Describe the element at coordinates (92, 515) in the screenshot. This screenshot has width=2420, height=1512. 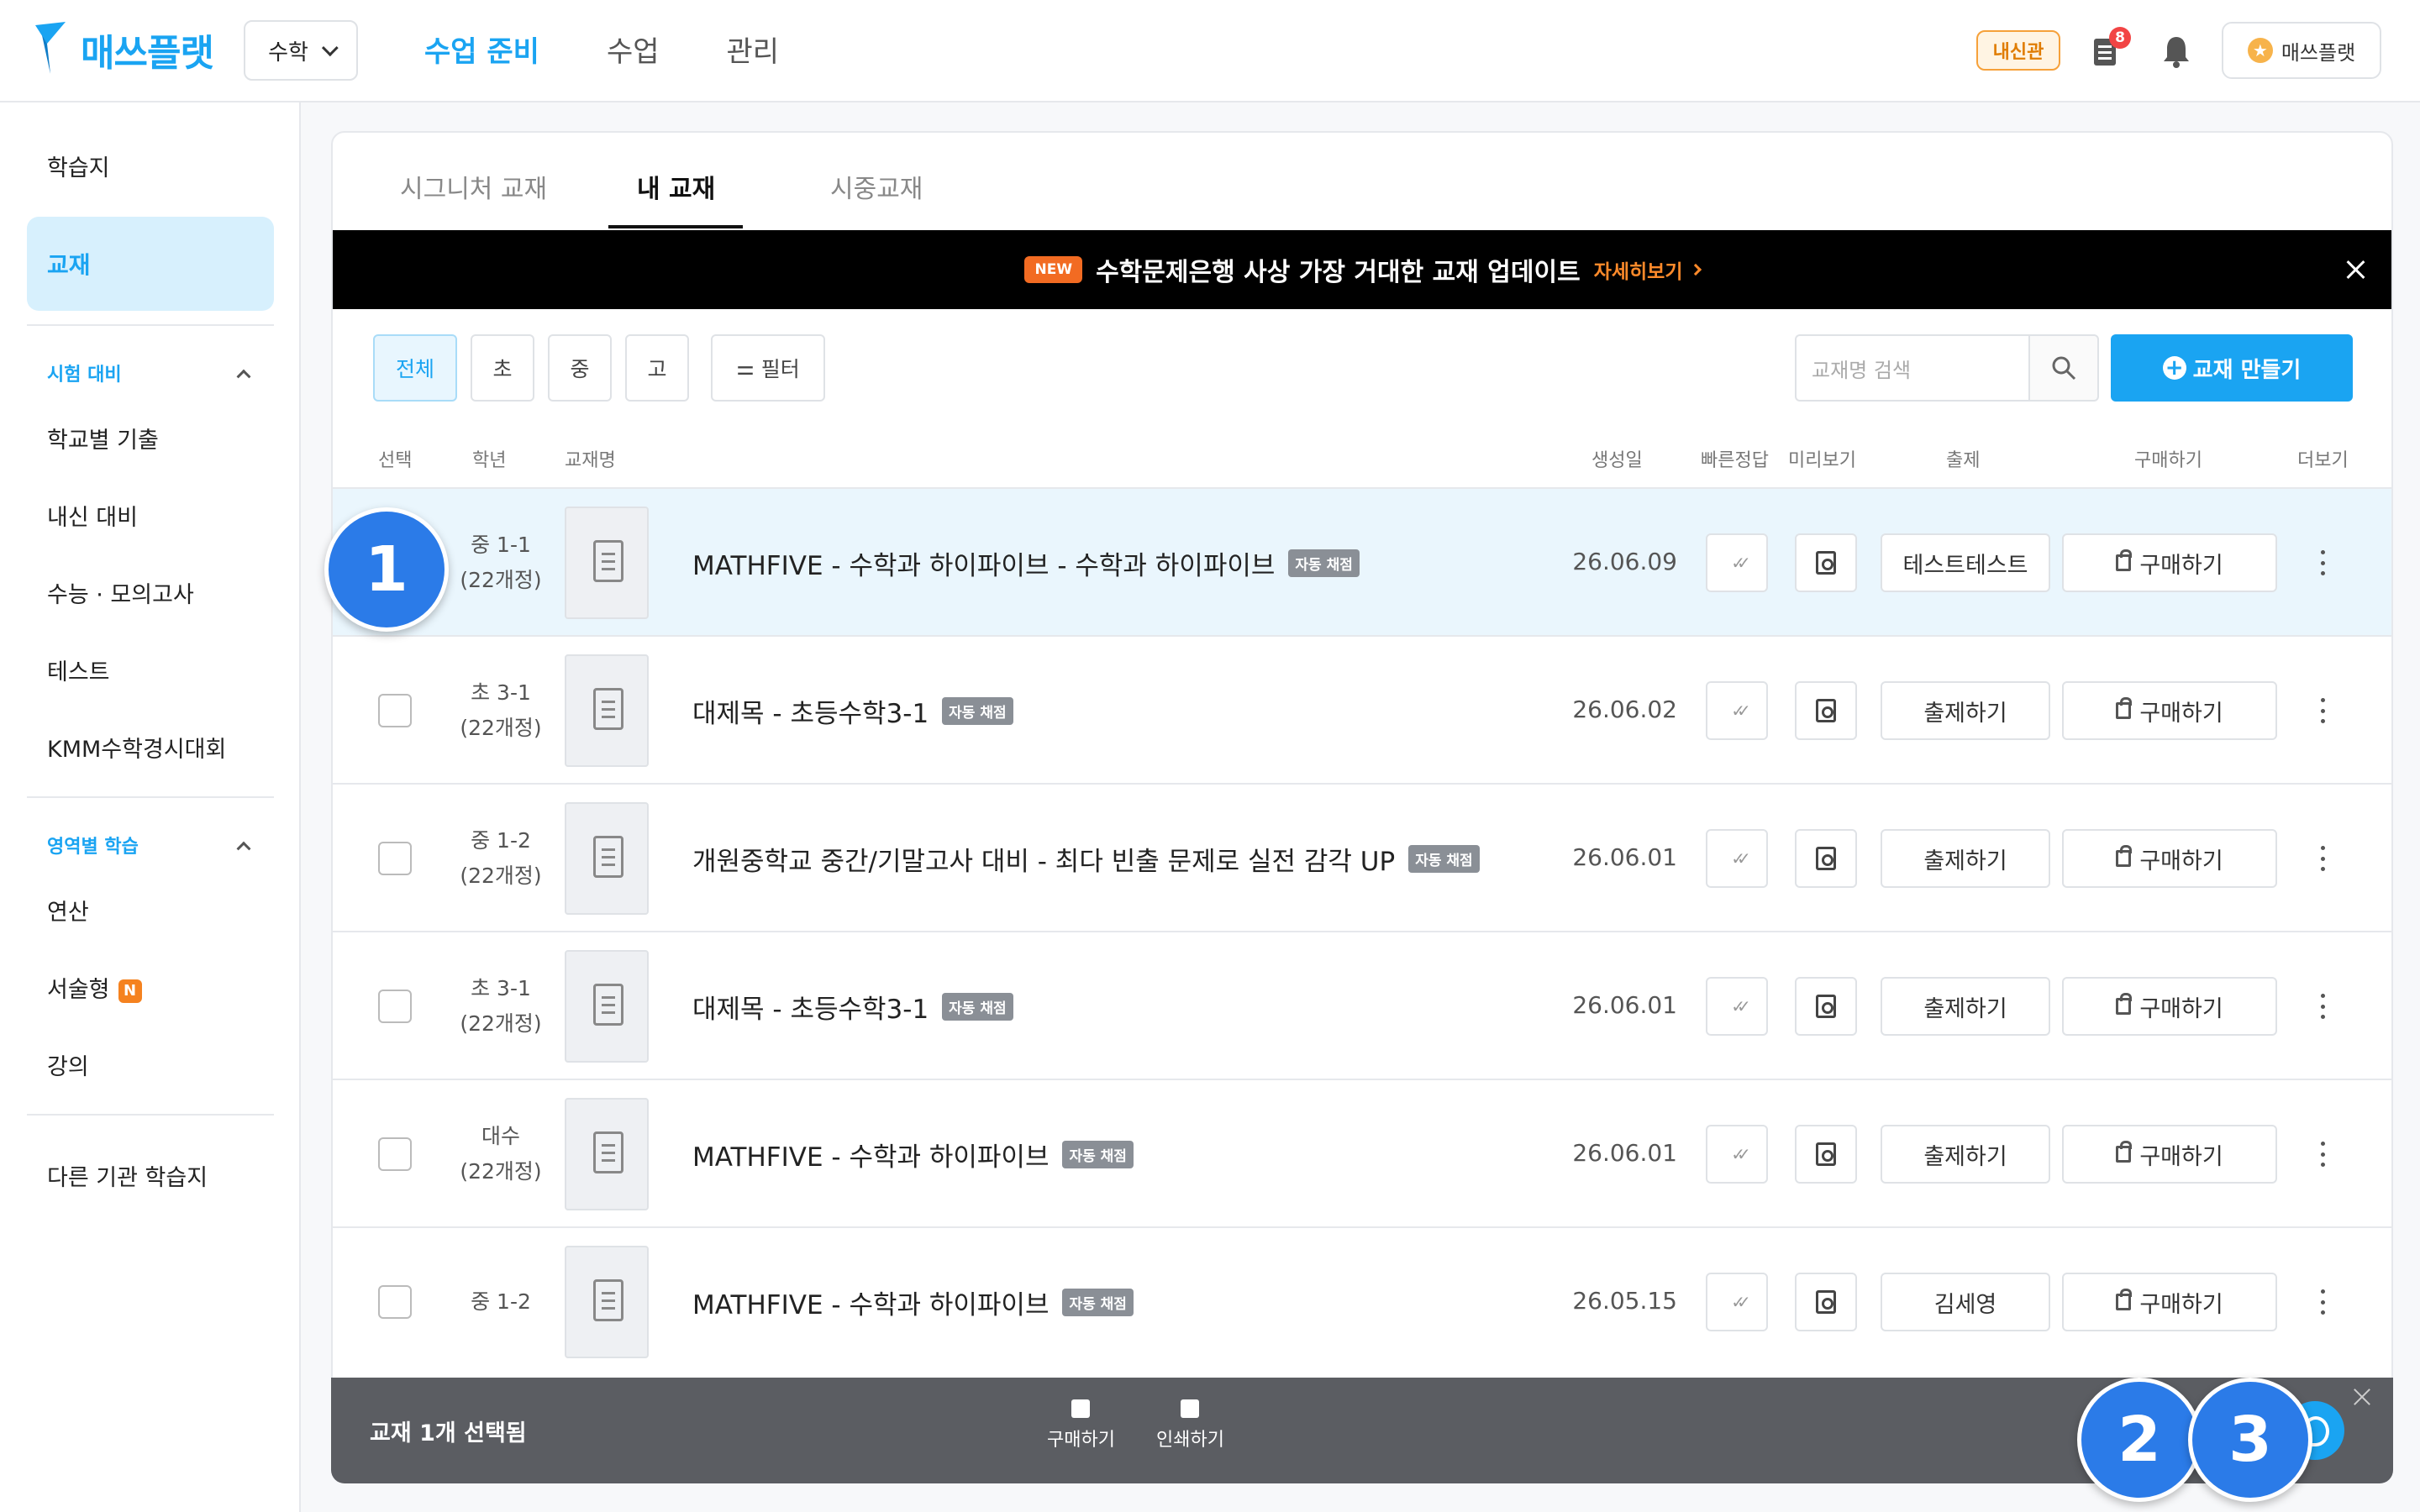
I see `sidebar-item-naesin: 내신 대비` at that location.